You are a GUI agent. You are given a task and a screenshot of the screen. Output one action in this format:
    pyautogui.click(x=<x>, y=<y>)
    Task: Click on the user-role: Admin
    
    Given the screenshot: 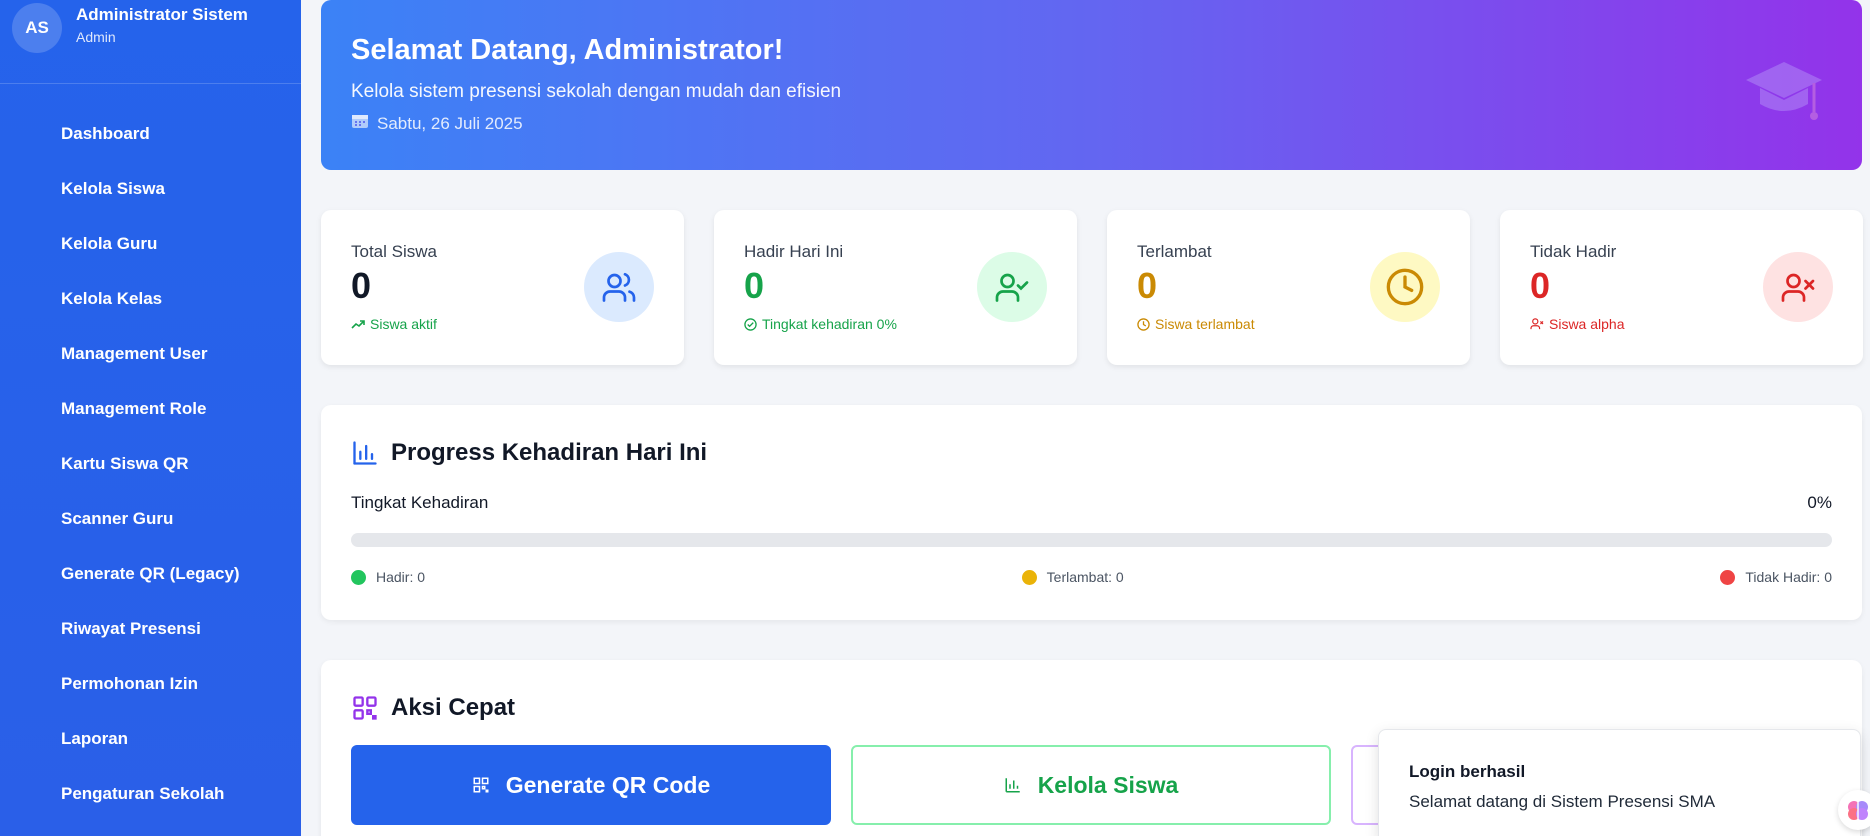 What is the action you would take?
    pyautogui.click(x=96, y=36)
    